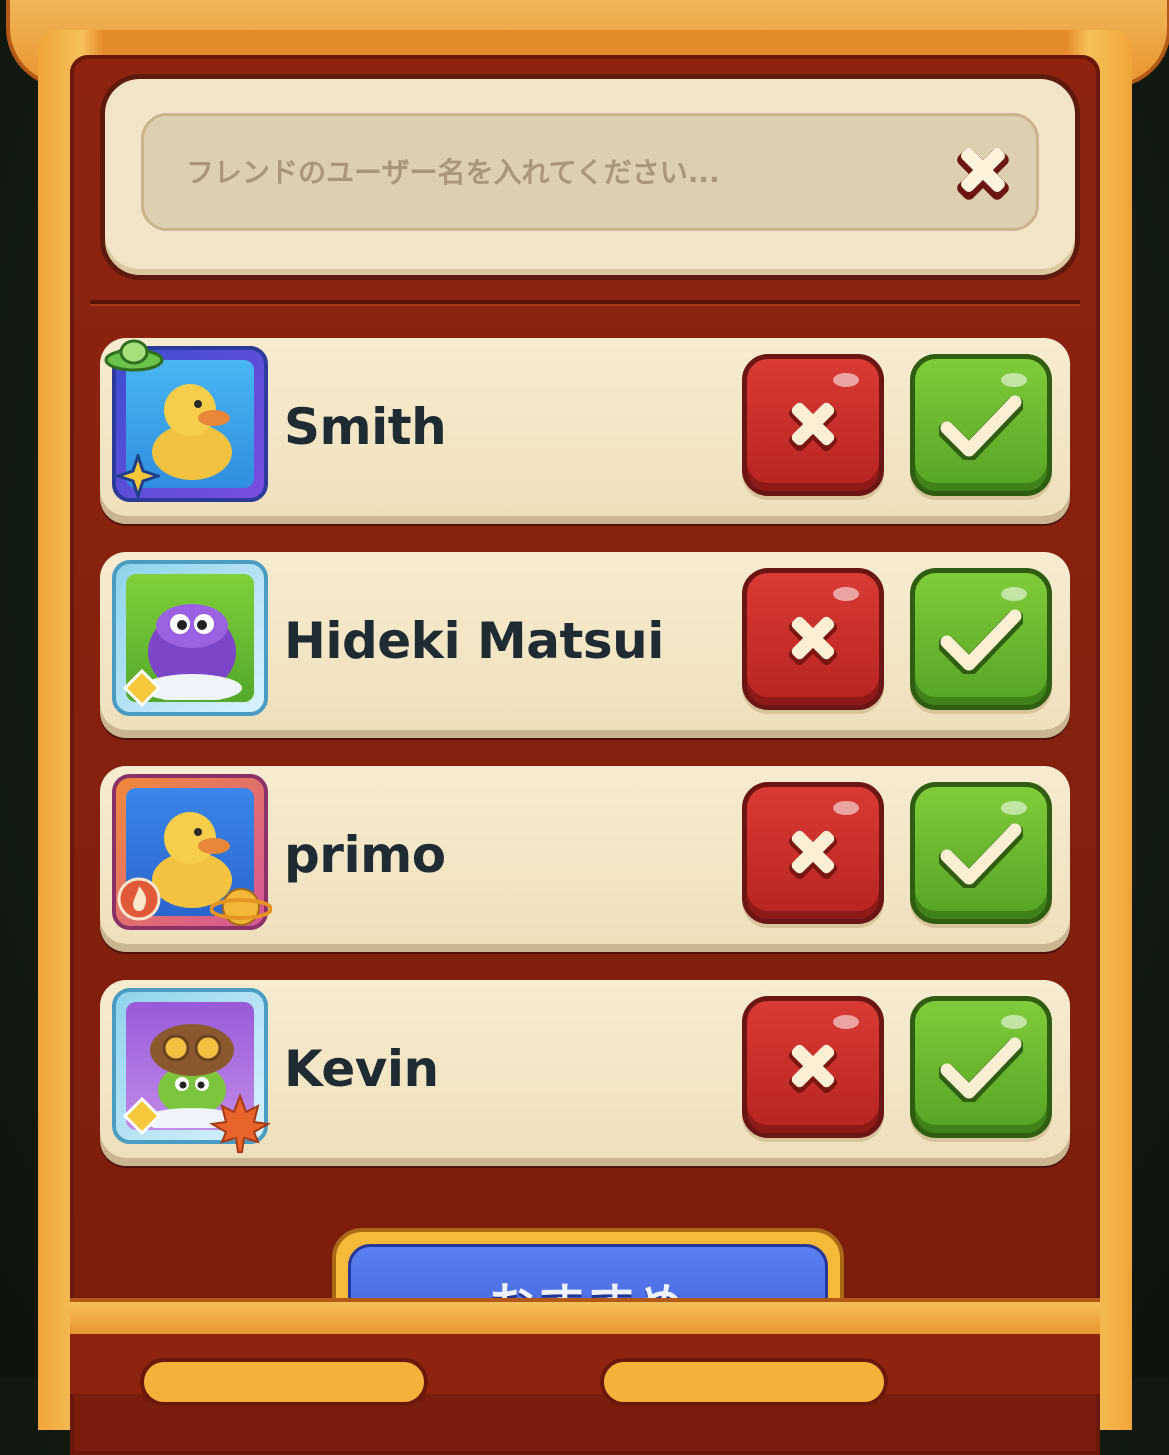 This screenshot has width=1169, height=1455. What do you see at coordinates (284, 1382) in the screenshot?
I see `bottom-tab-left` at bounding box center [284, 1382].